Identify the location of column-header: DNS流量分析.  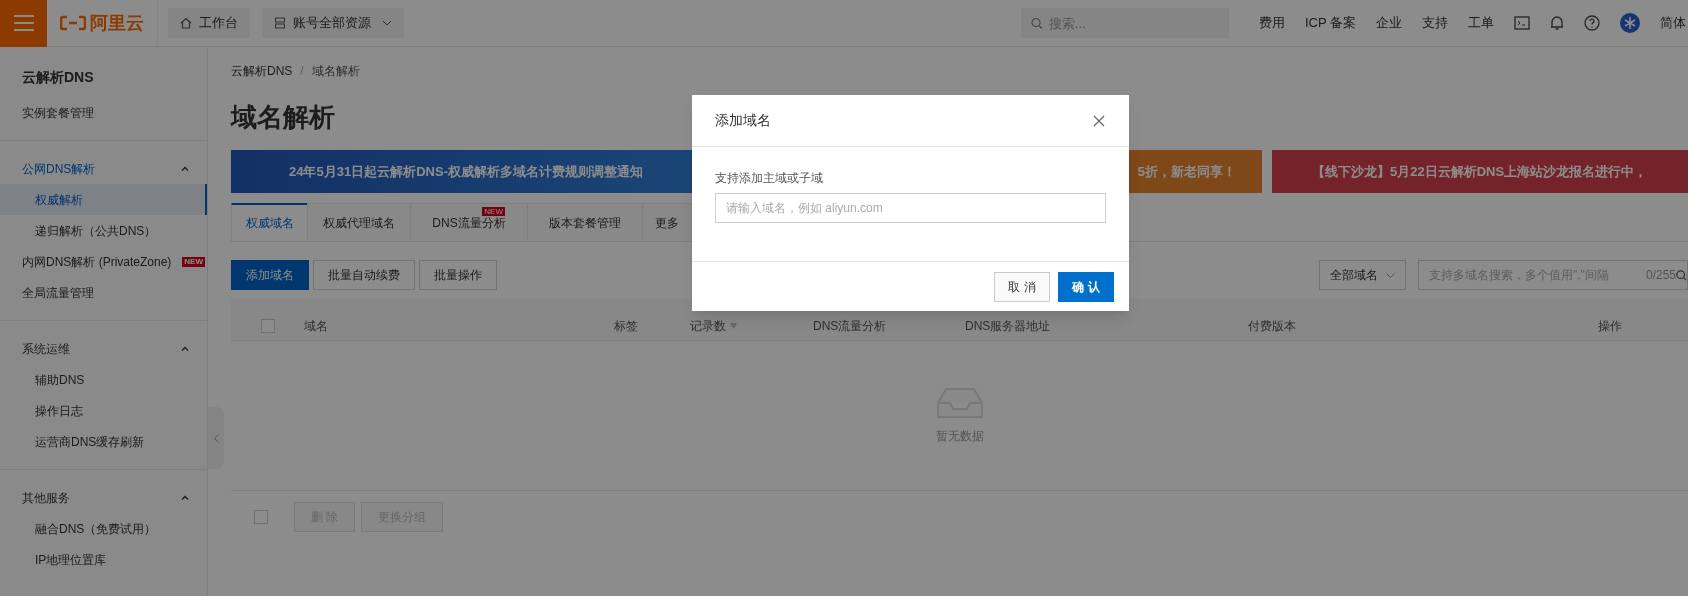
(850, 326).